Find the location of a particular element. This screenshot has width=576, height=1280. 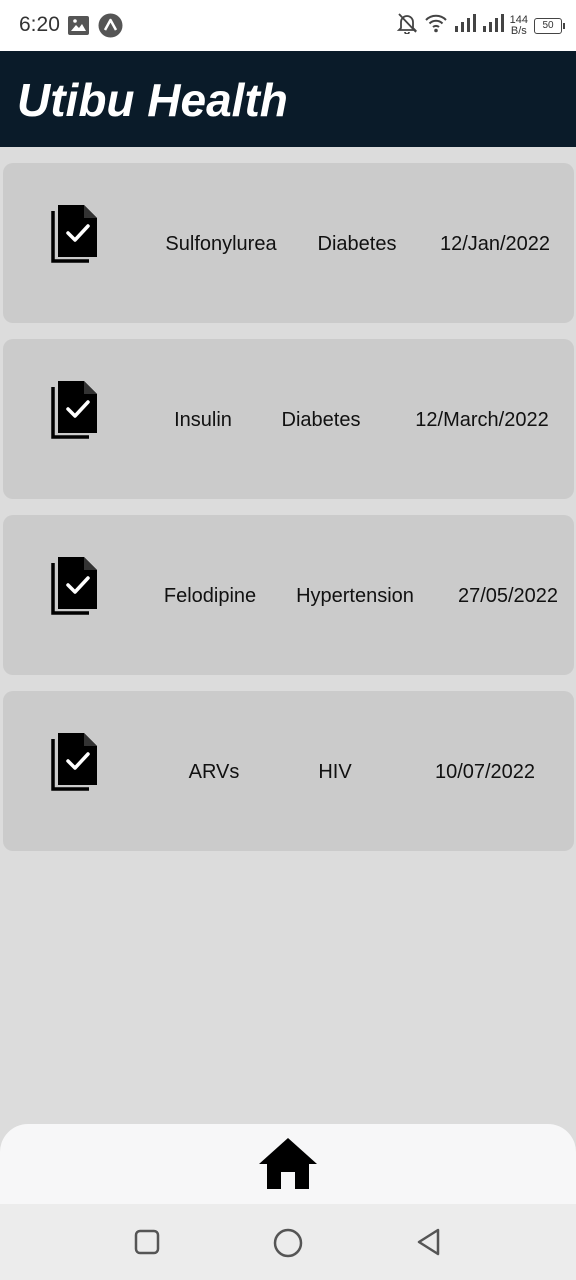

medication-card: Felodipine Hypertension 27/05/2022 is located at coordinates (288, 595).